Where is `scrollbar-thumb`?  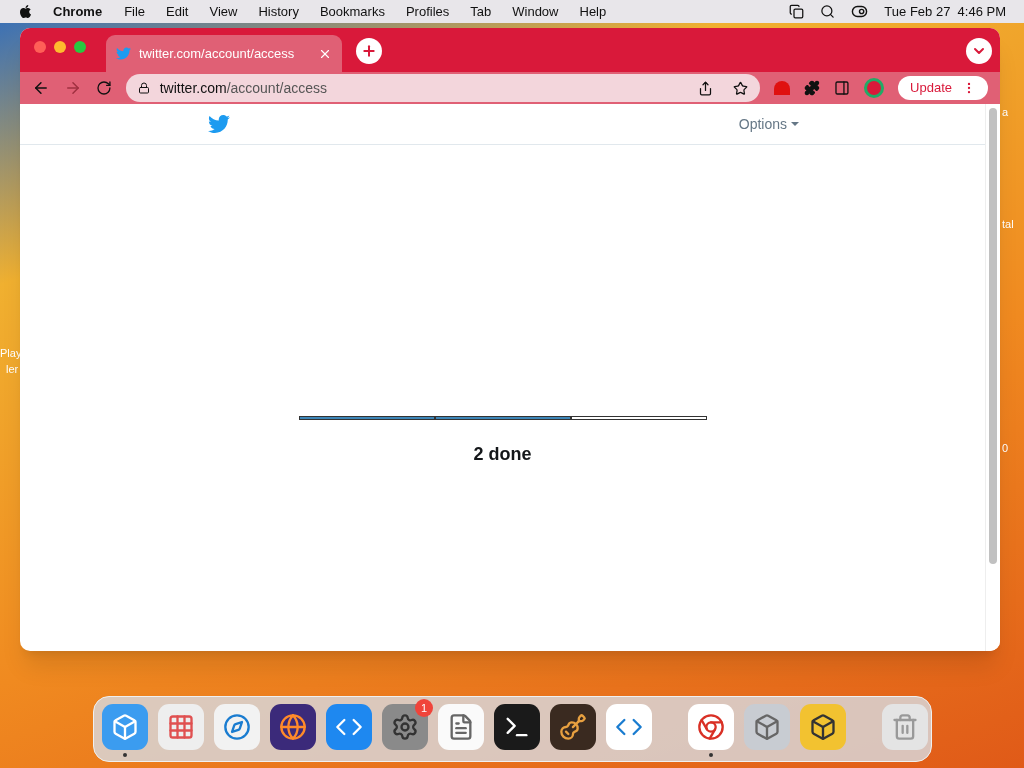
scrollbar-thumb is located at coordinates (993, 336).